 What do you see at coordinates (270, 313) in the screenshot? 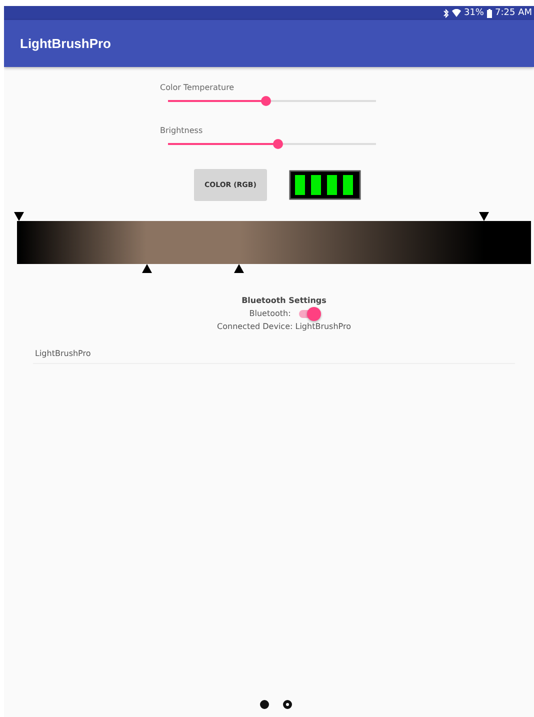
I see `bluetooth-label: Bluetooth:` at bounding box center [270, 313].